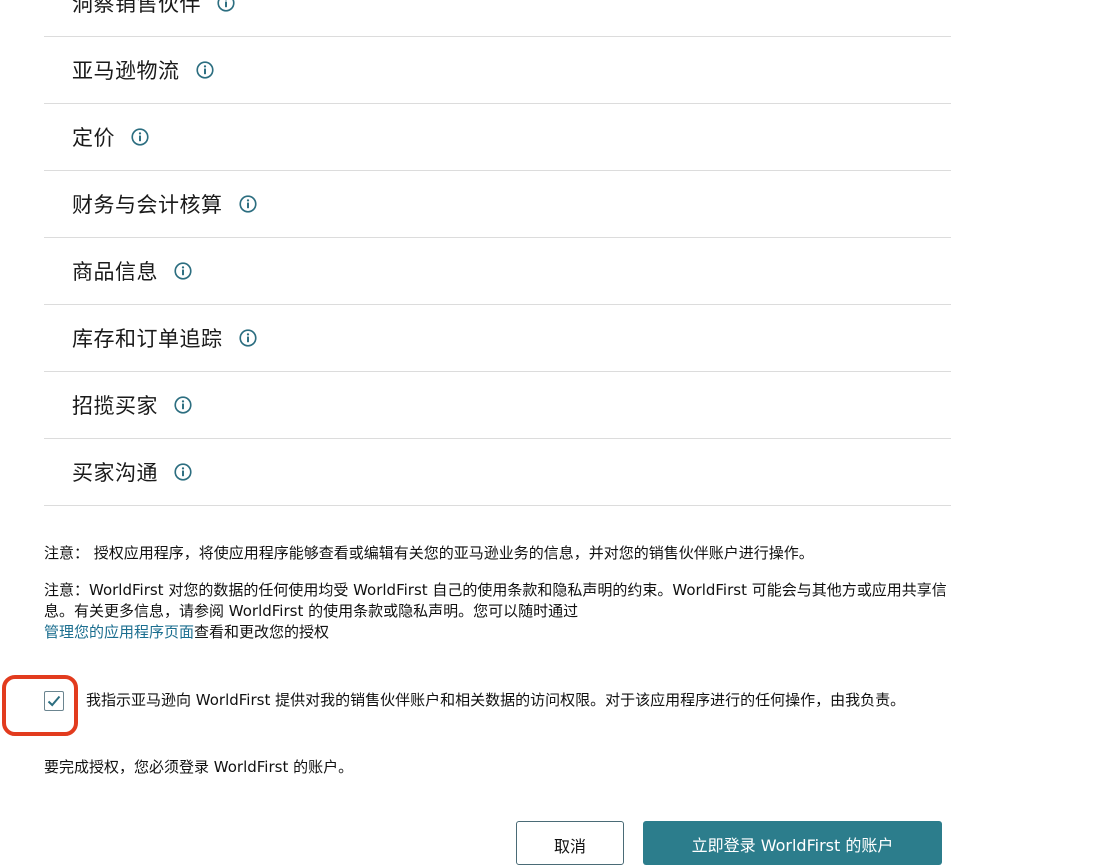  I want to click on permission-row-product-listing: 商品信息, so click(497, 271).